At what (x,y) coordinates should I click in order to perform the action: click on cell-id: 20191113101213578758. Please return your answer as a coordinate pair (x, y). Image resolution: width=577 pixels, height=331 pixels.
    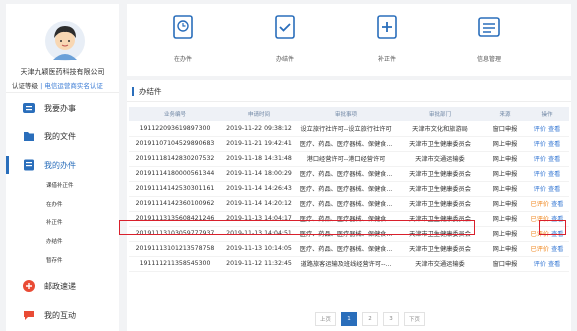
    Looking at the image, I should click on (175, 249).